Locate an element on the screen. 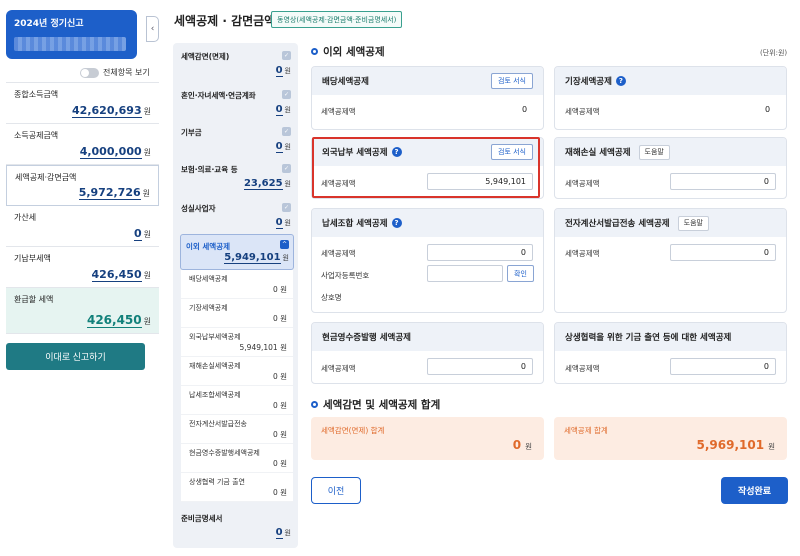  collapse-caret-icon: ^ is located at coordinates (284, 244).